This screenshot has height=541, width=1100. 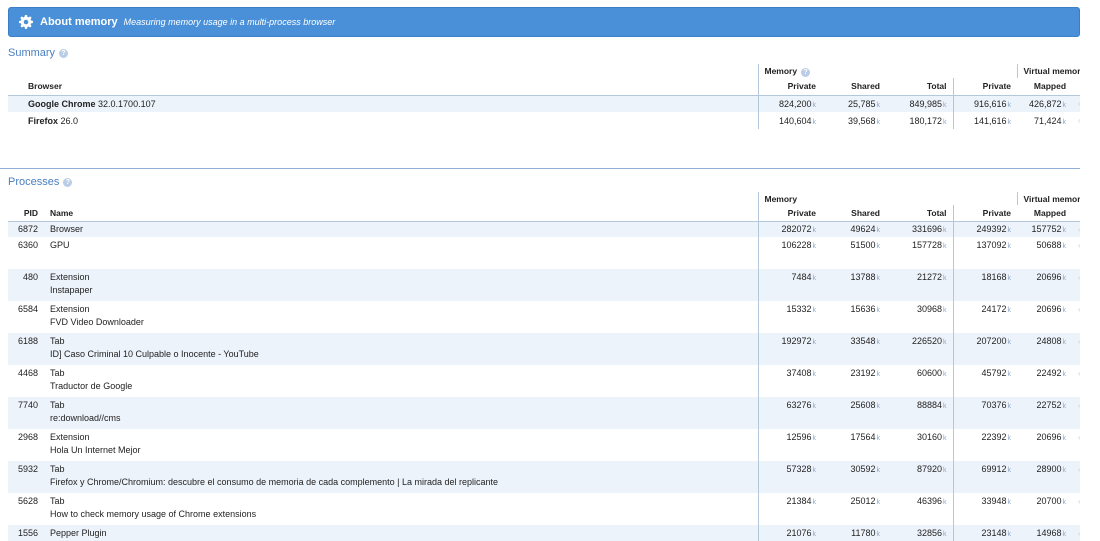 I want to click on shared-value: 49624k, so click(x=865, y=229).